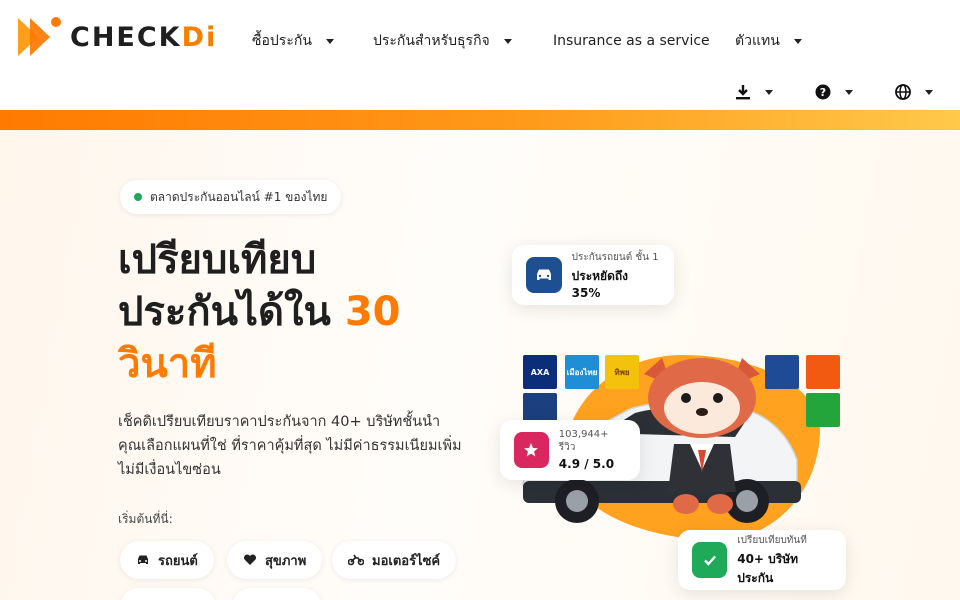 The height and width of the screenshot is (600, 960). Describe the element at coordinates (250, 559) in the screenshot. I see `heart-icon` at that location.